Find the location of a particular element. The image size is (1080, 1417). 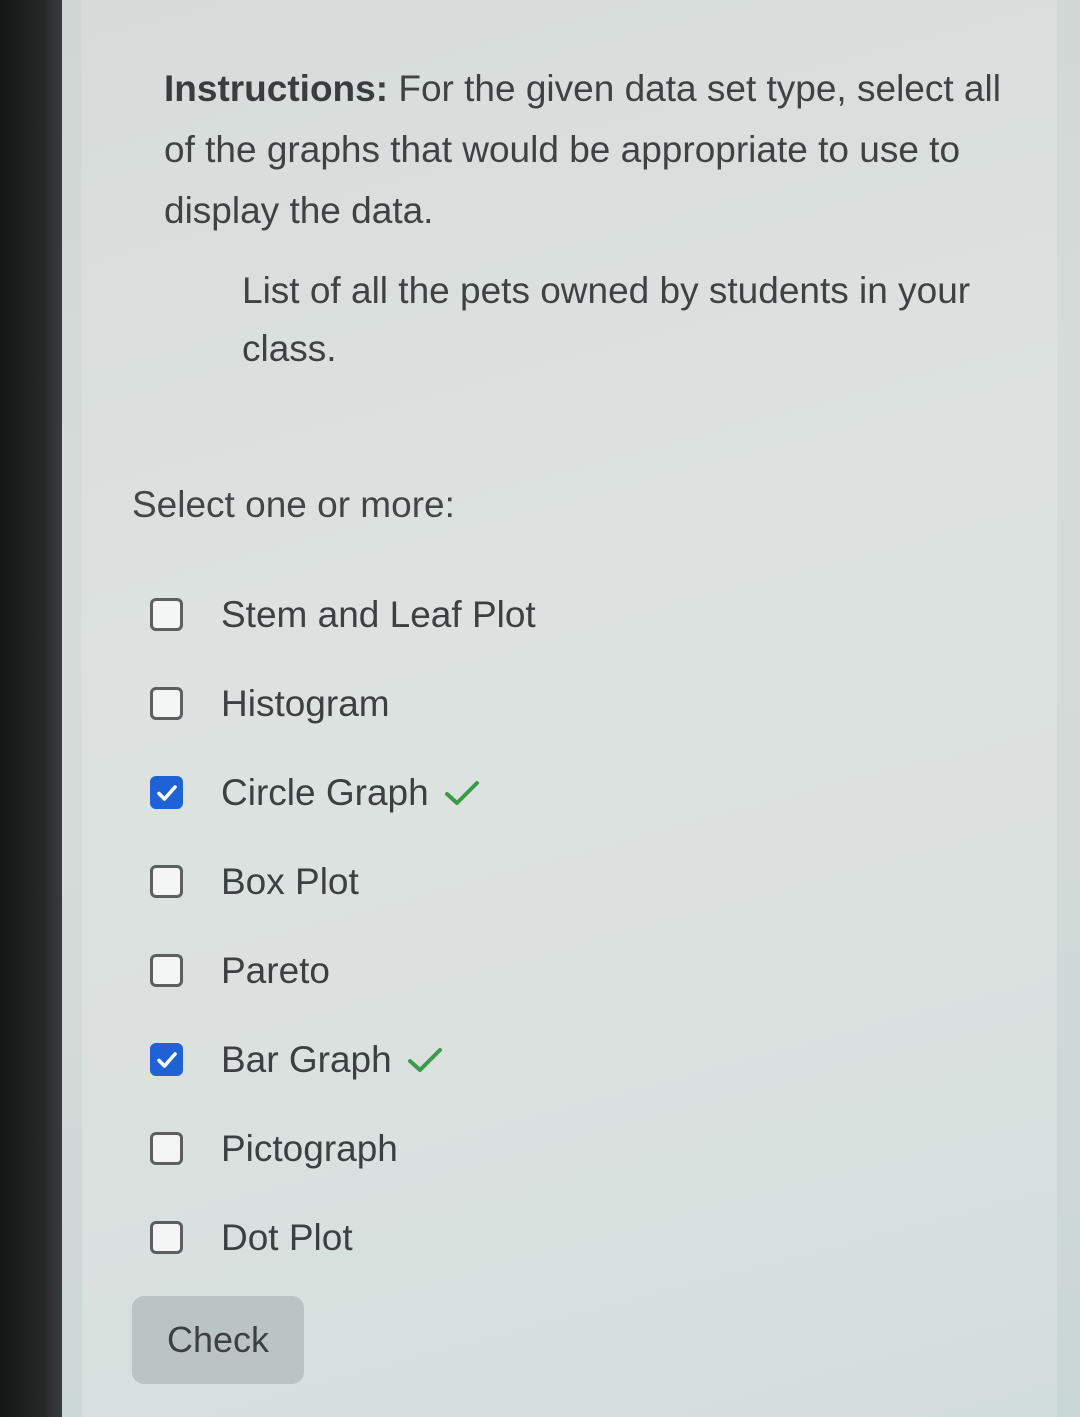

select-prompt: Select one or more: is located at coordinates (293, 504).